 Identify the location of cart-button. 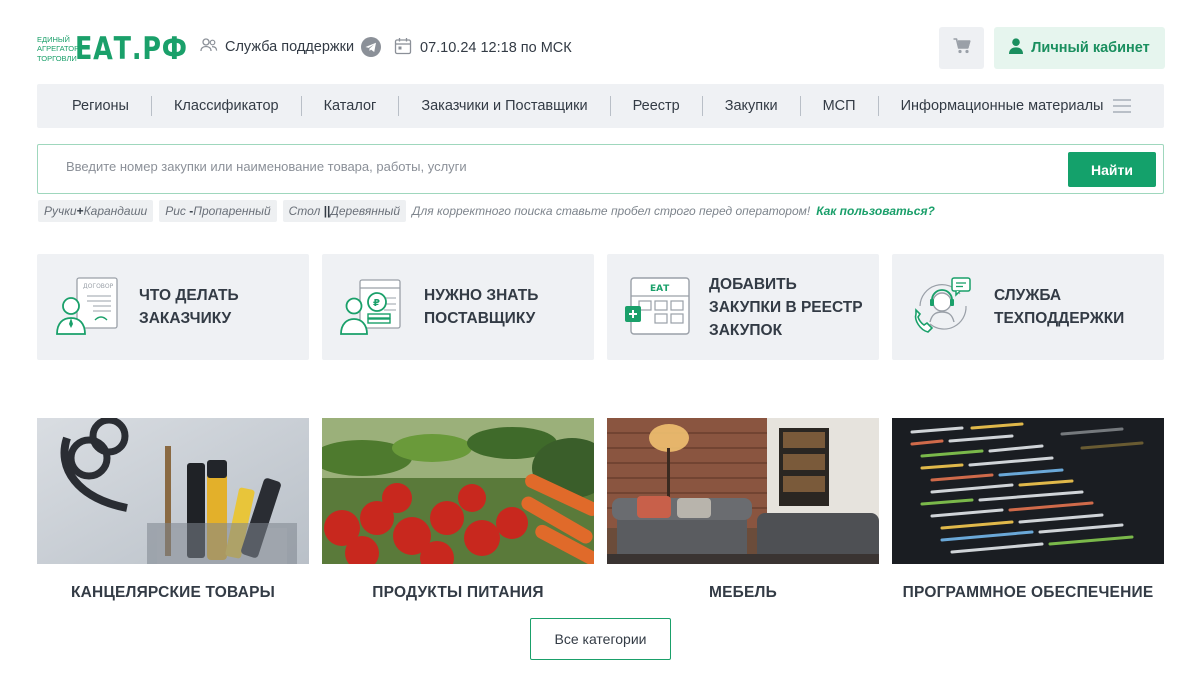
(961, 48).